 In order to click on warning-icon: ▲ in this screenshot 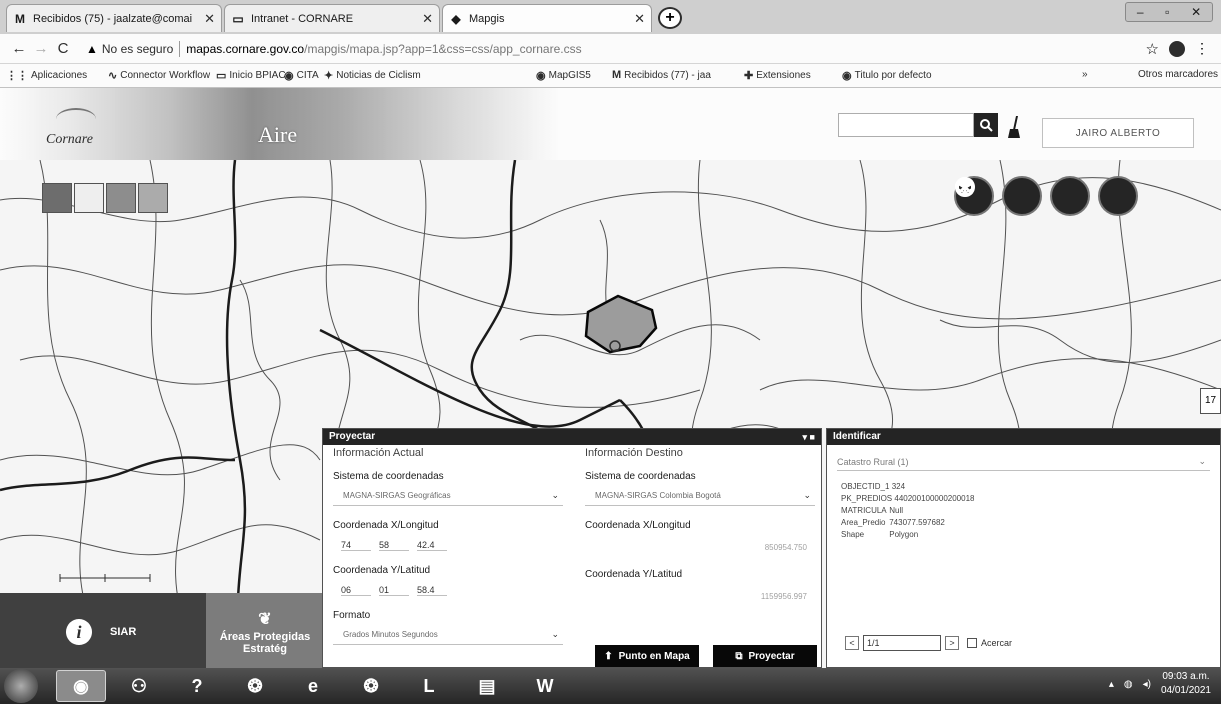, I will do `click(92, 49)`.